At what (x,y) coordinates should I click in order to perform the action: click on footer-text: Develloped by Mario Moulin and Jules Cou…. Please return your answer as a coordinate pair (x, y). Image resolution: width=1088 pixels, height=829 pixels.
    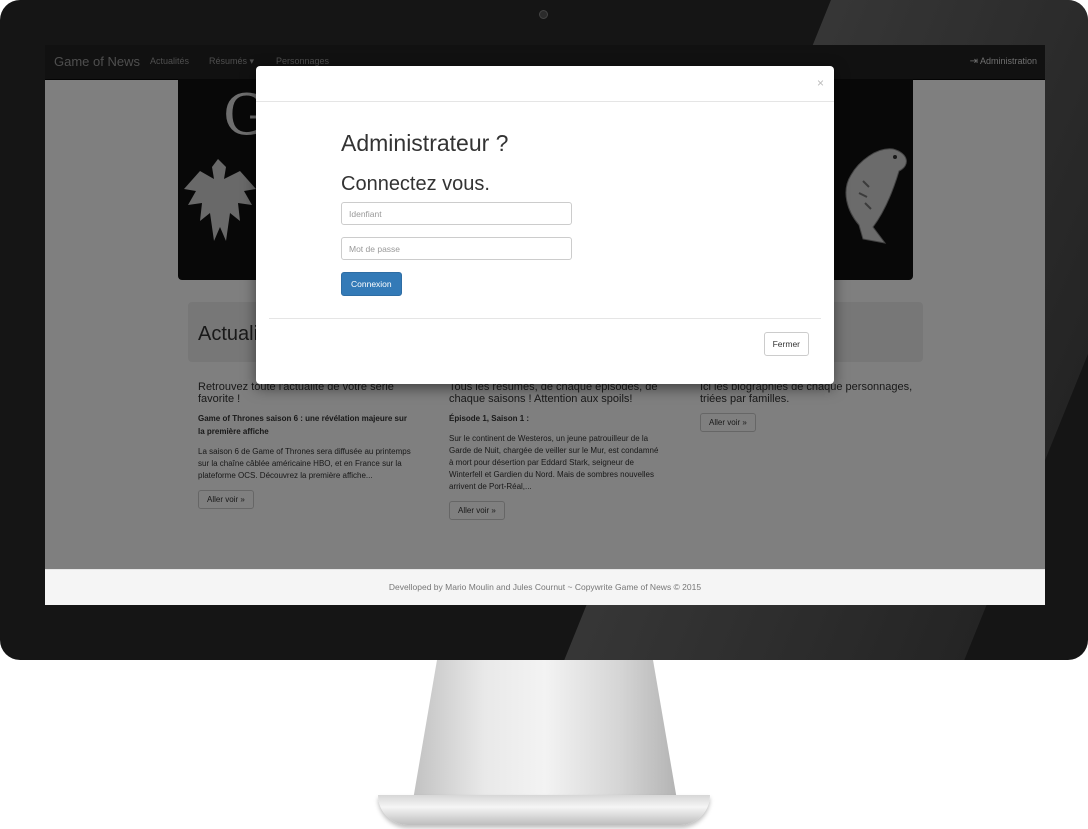
    Looking at the image, I should click on (545, 587).